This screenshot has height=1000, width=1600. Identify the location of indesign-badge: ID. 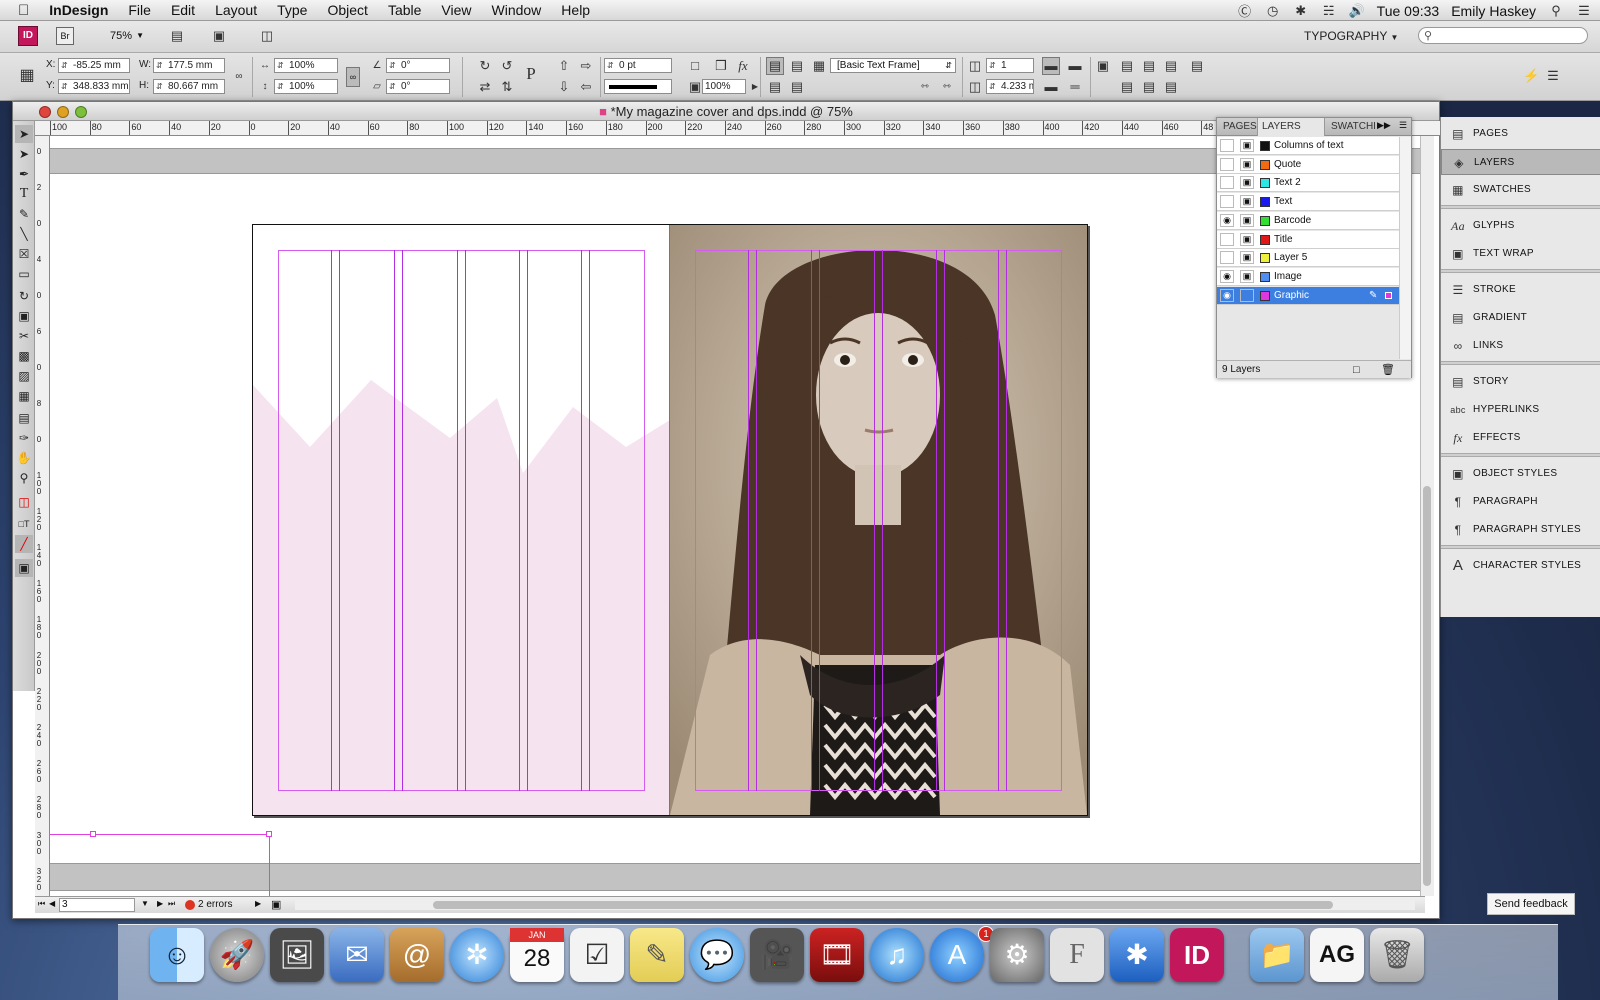
(28, 36).